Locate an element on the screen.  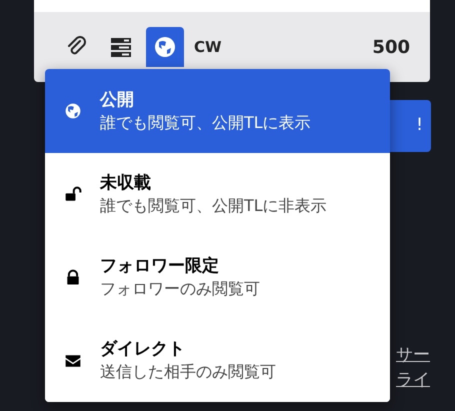
bars-icon is located at coordinates (121, 47).